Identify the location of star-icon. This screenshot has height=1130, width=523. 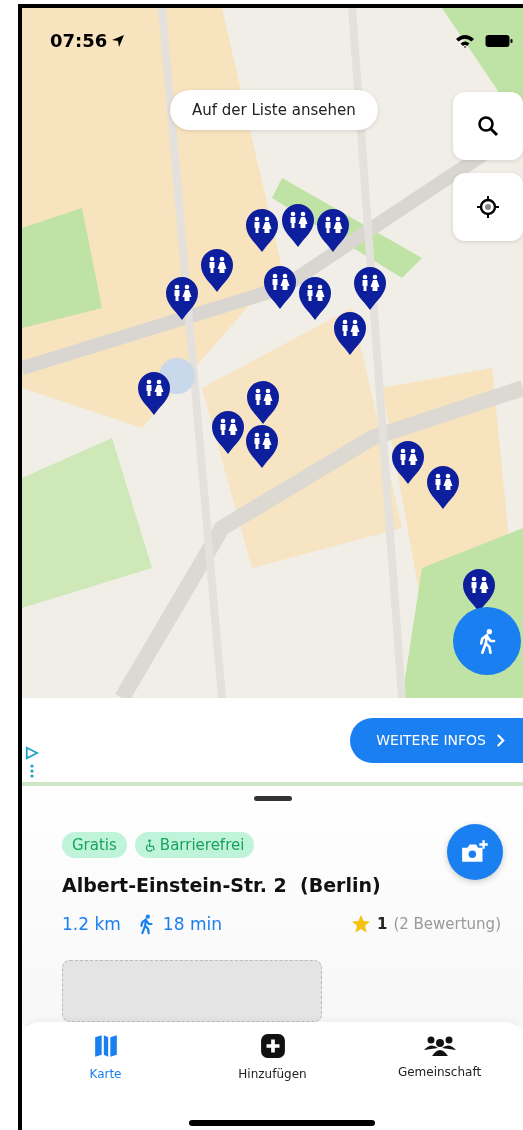
(360, 924).